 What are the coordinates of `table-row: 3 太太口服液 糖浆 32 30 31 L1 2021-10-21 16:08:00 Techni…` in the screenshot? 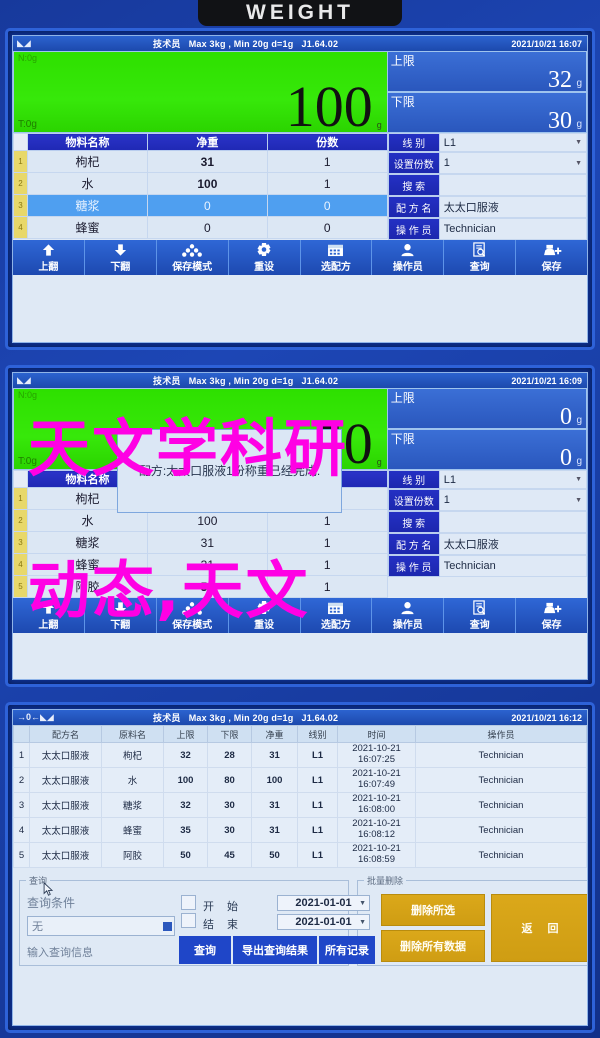 It's located at (300, 805).